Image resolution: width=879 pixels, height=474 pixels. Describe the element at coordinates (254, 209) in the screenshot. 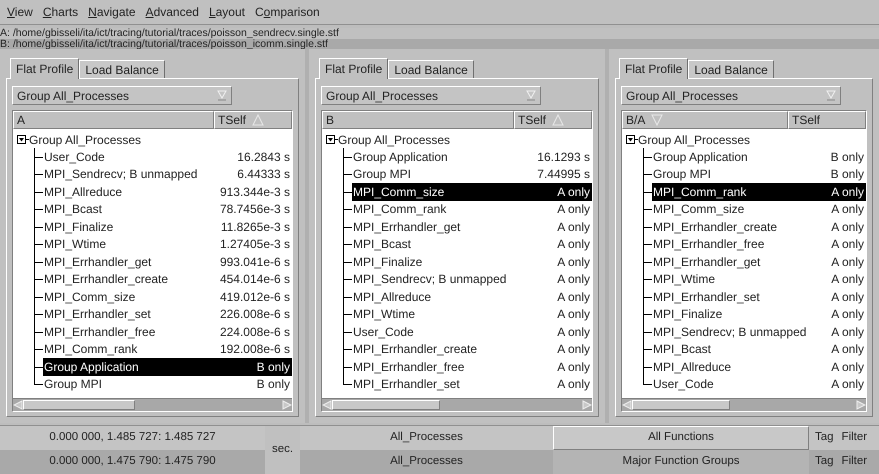

I see `tself-value: 78.7456e-3 s` at that location.